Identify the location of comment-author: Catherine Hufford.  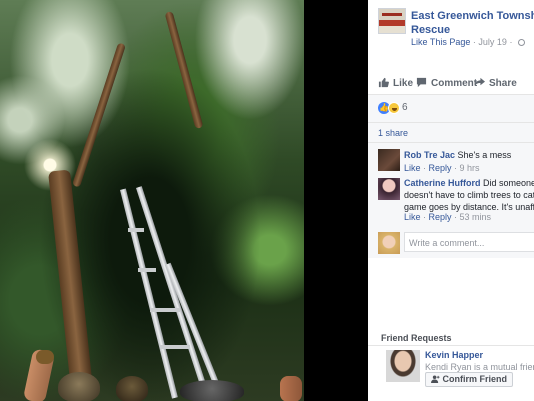
(442, 183).